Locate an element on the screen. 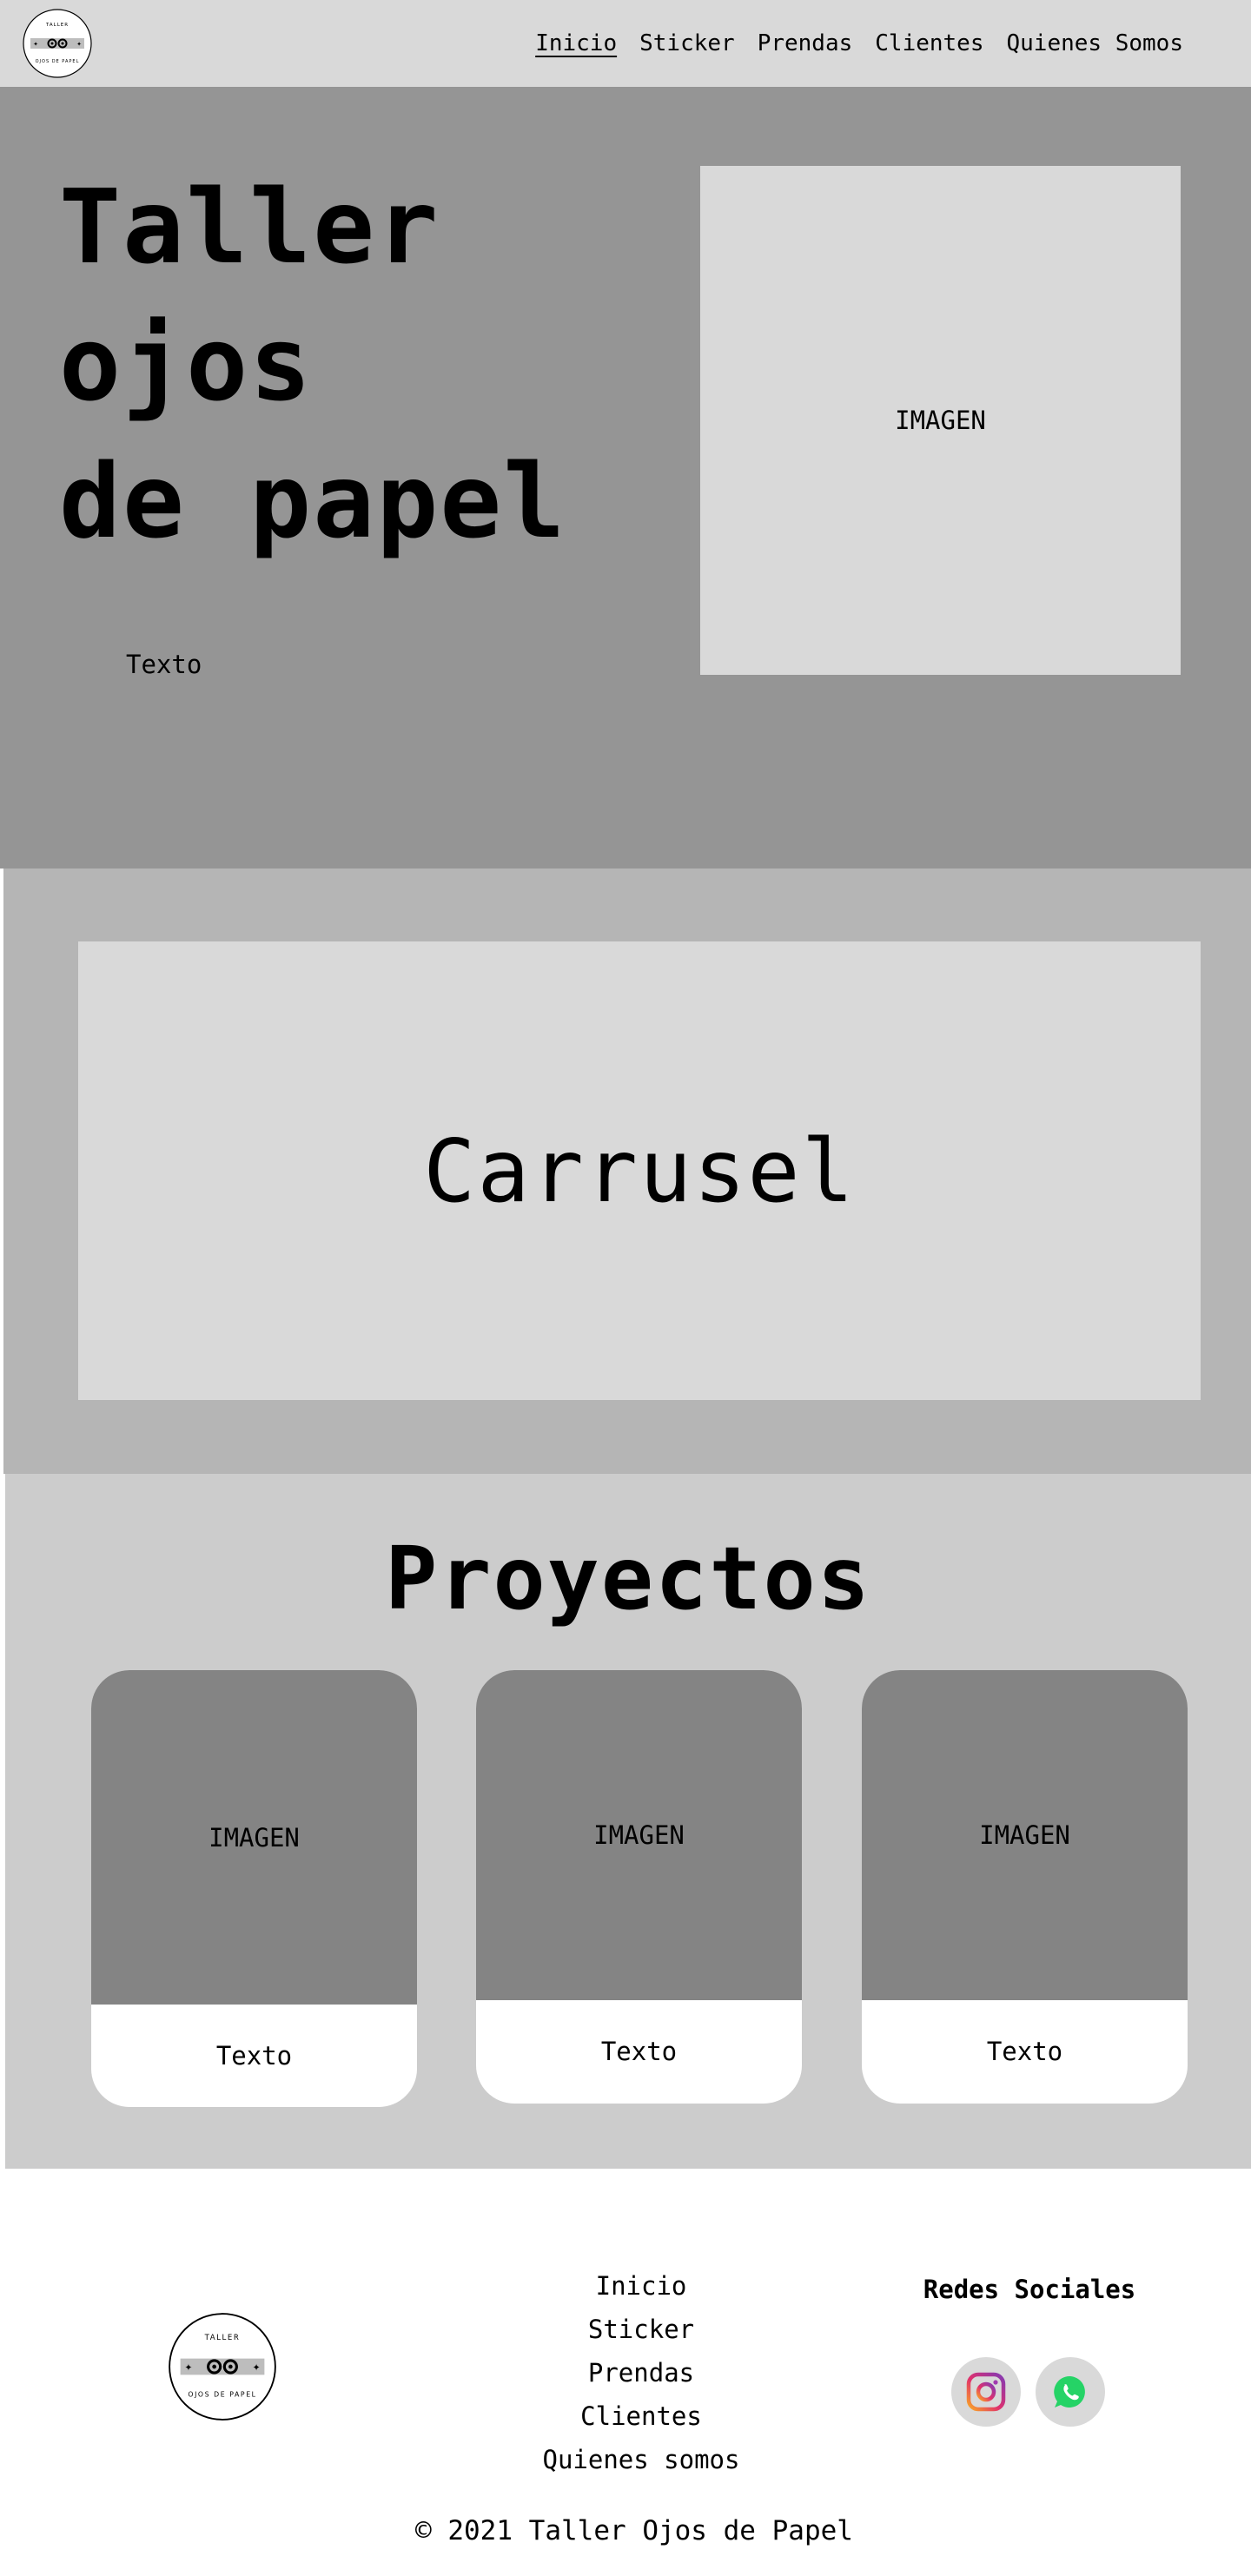 The width and height of the screenshot is (1251, 2576). whatsapp-icon is located at coordinates (1069, 2391).